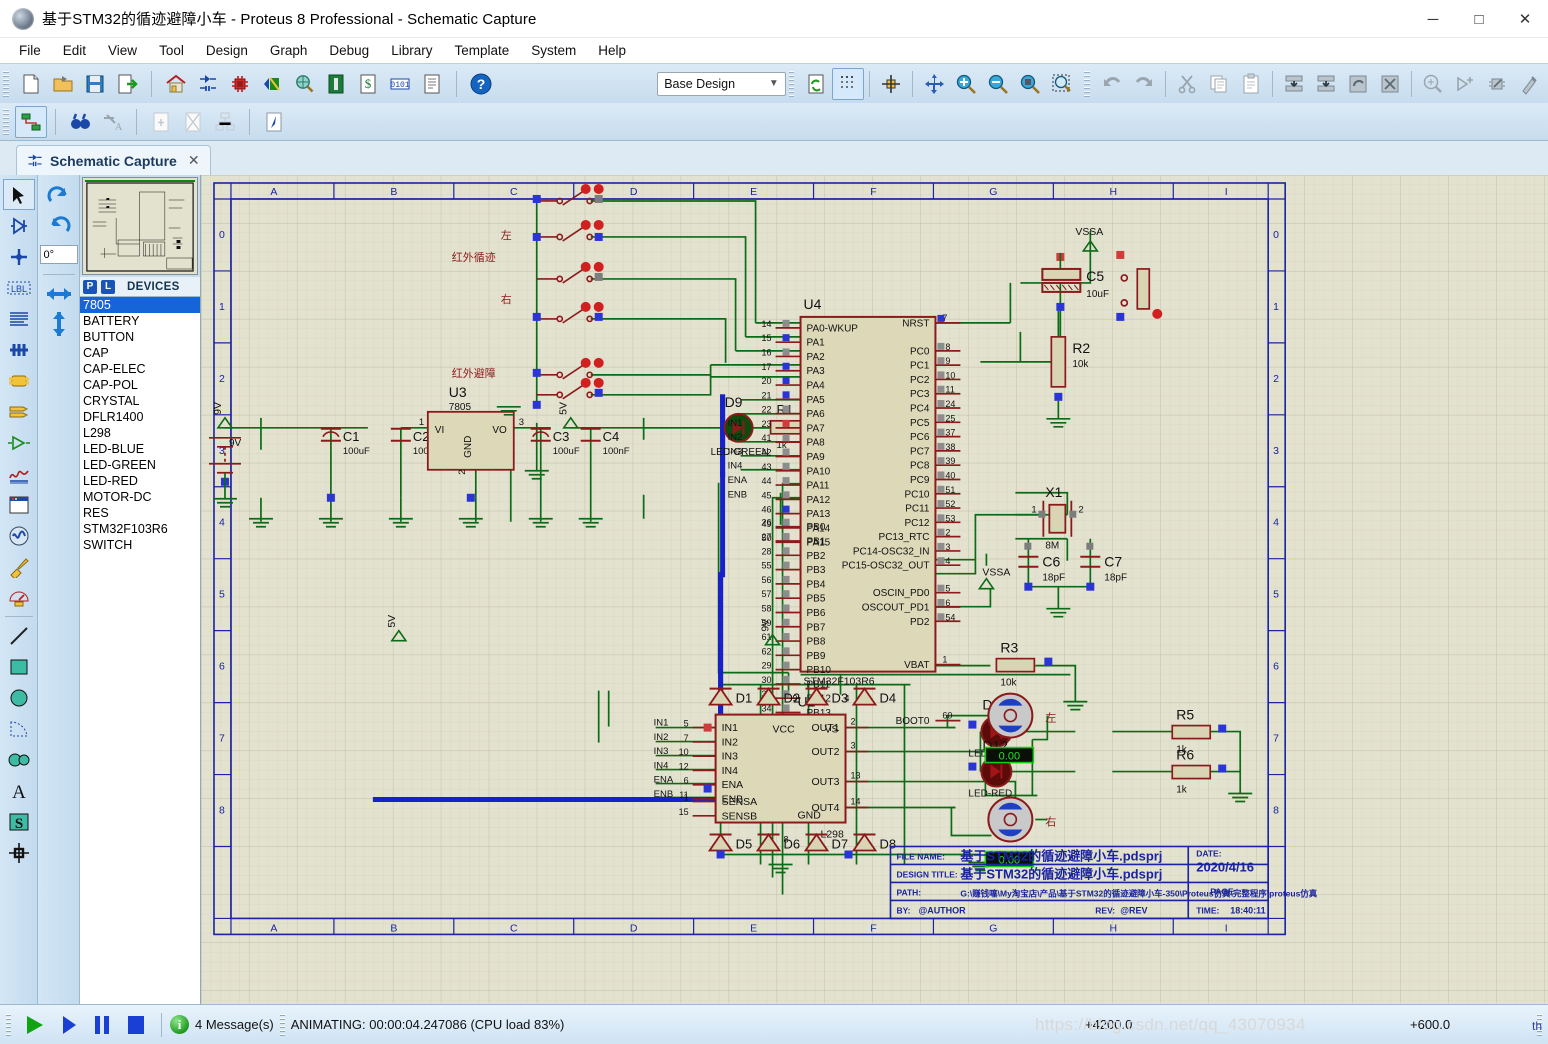 The image size is (1548, 1044). Describe the element at coordinates (1112, 84) in the screenshot. I see `undo-icon` at that location.